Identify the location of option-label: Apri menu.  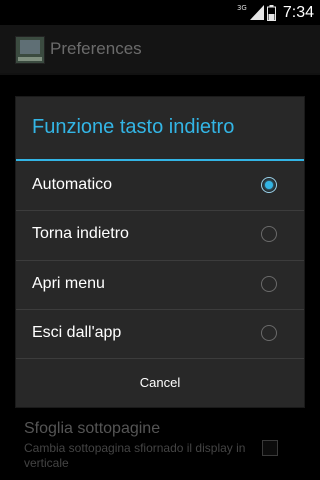
(68, 283).